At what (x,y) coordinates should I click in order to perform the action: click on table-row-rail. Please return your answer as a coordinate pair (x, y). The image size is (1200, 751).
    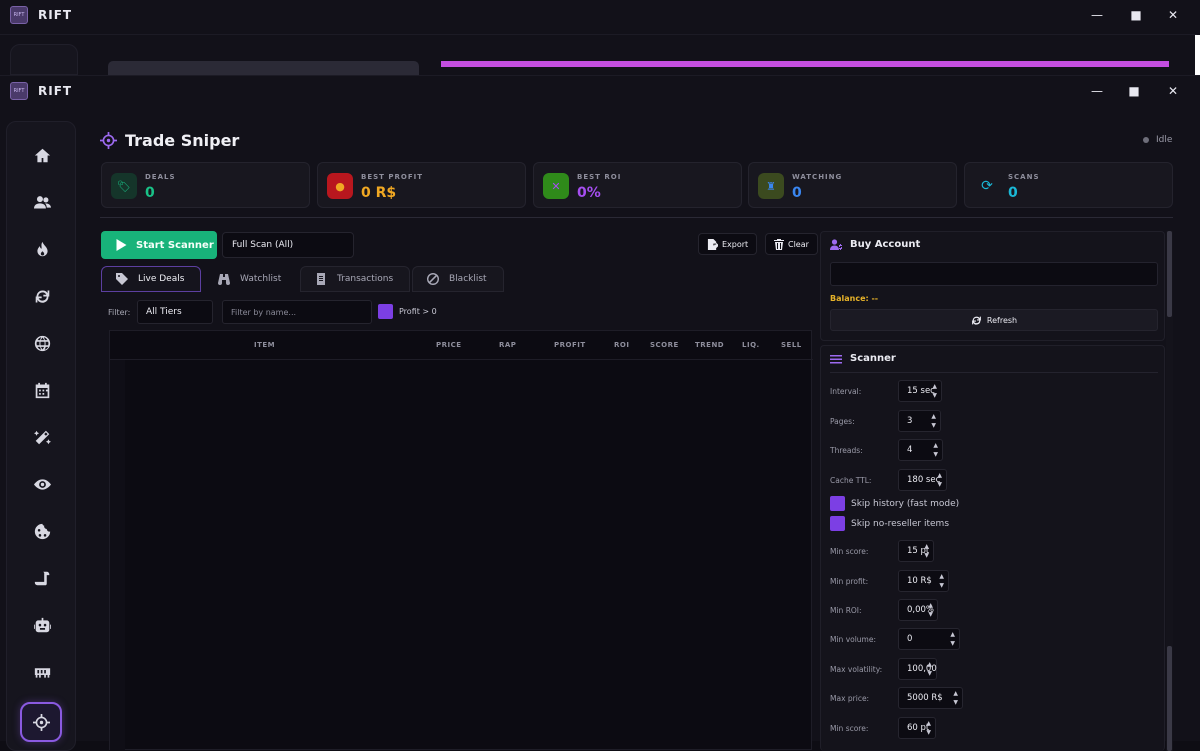
    Looking at the image, I should click on (117, 555).